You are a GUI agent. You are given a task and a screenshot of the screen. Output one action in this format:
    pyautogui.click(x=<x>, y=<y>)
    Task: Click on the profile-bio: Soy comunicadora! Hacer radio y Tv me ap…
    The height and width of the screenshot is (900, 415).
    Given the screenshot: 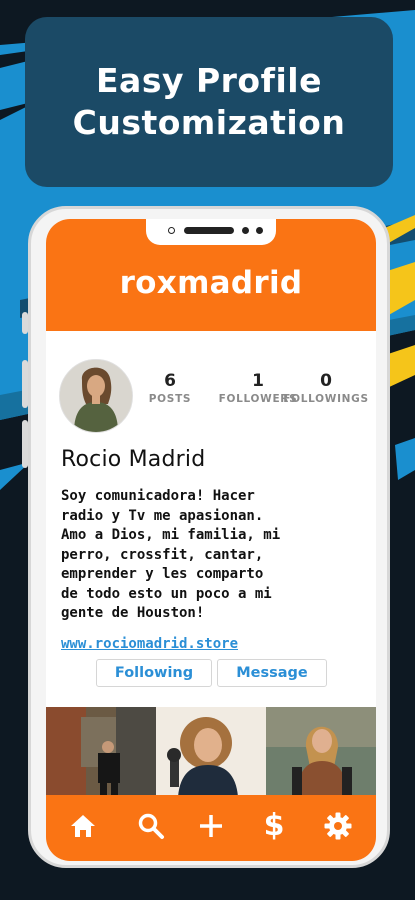 What is the action you would take?
    pyautogui.click(x=171, y=554)
    